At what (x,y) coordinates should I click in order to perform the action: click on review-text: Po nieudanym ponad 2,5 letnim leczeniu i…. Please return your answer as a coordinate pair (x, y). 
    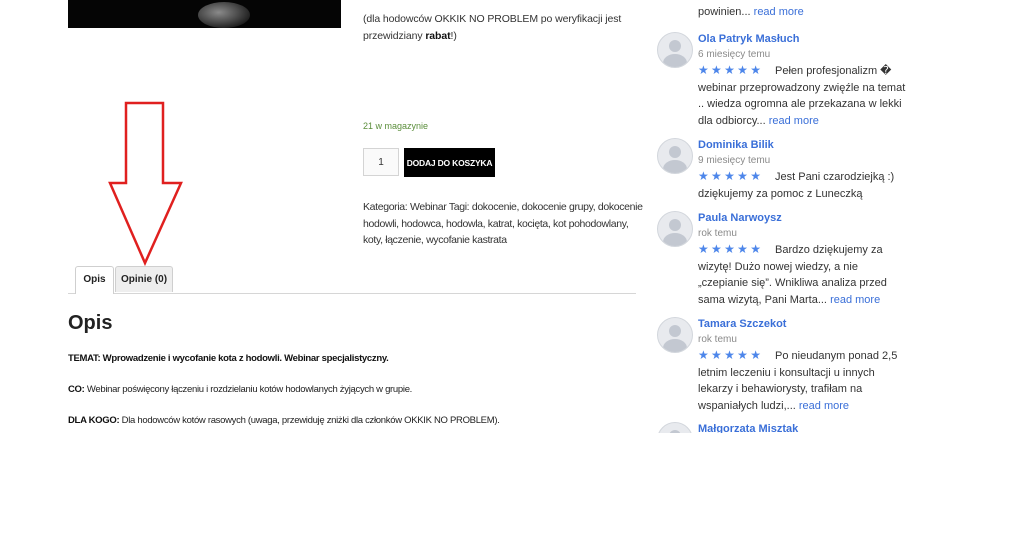
    Looking at the image, I should click on (803, 381).